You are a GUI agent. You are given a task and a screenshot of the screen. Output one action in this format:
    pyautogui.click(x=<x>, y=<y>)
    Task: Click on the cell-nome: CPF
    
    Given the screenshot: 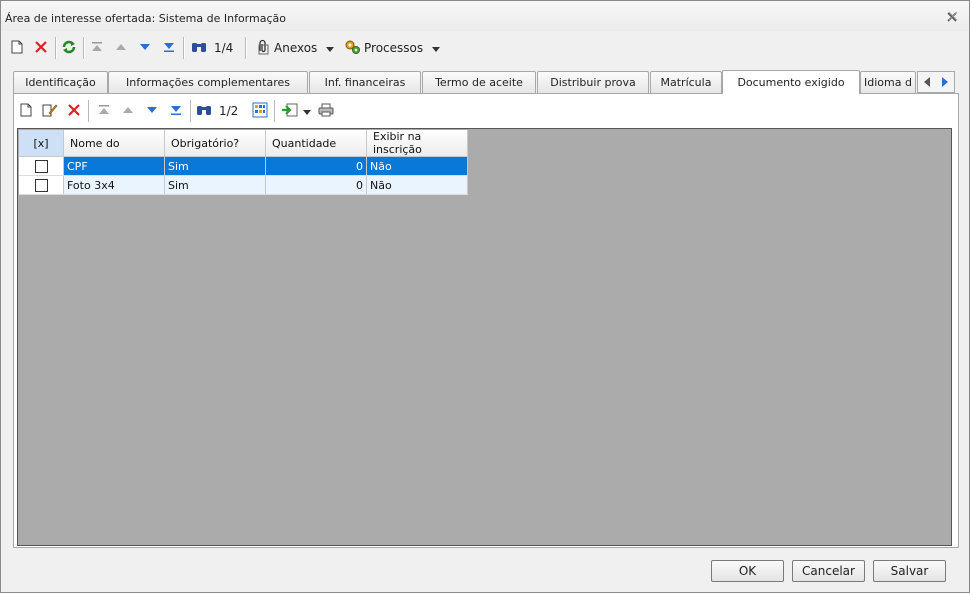 What is the action you would take?
    pyautogui.click(x=114, y=166)
    